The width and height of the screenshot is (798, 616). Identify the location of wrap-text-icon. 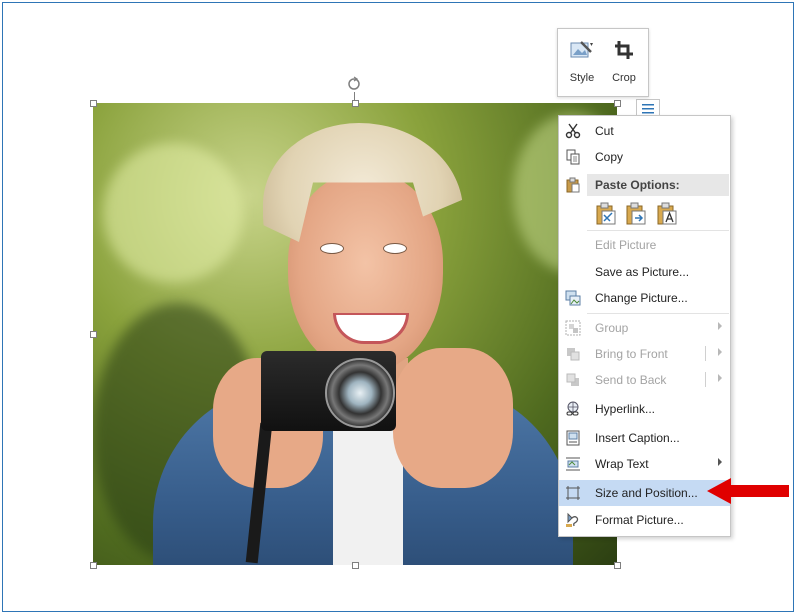
(573, 464).